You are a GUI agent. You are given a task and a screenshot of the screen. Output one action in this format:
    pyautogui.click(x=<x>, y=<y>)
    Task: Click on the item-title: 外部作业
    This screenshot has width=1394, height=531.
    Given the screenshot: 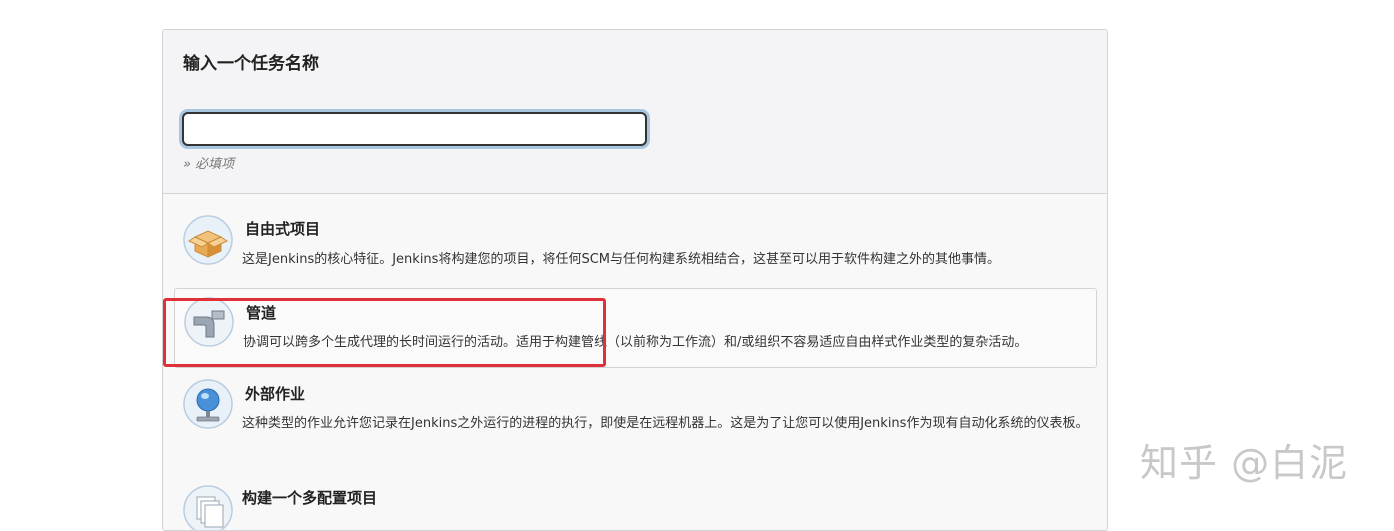 What is the action you would take?
    pyautogui.click(x=275, y=394)
    